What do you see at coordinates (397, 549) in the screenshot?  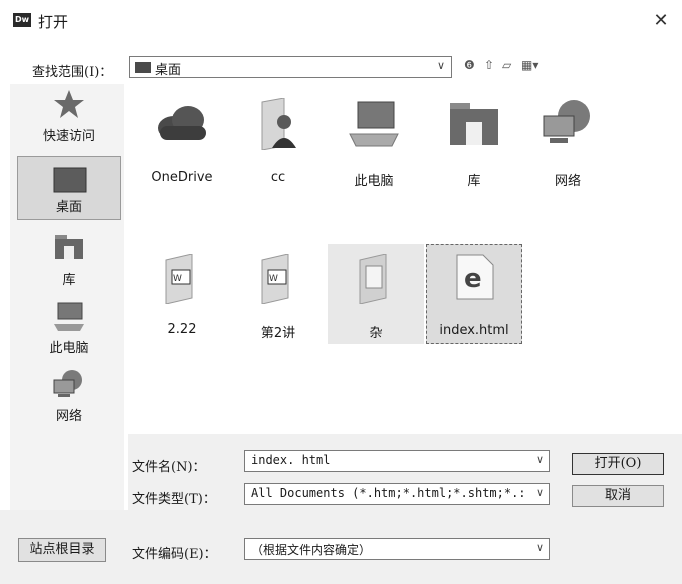 I see `encoding-select: （根据文件内容确定） ∨` at bounding box center [397, 549].